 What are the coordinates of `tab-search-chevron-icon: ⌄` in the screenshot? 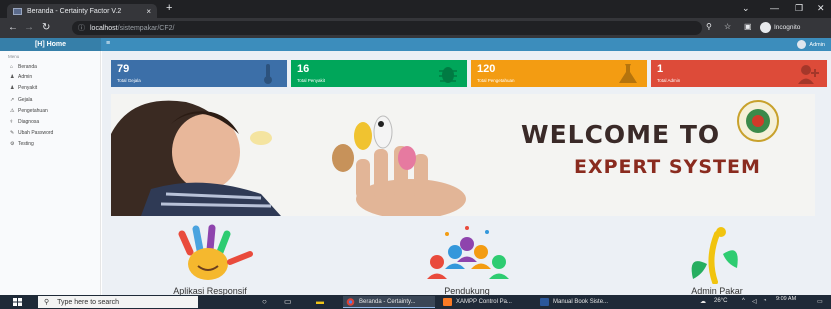 It's located at (746, 8).